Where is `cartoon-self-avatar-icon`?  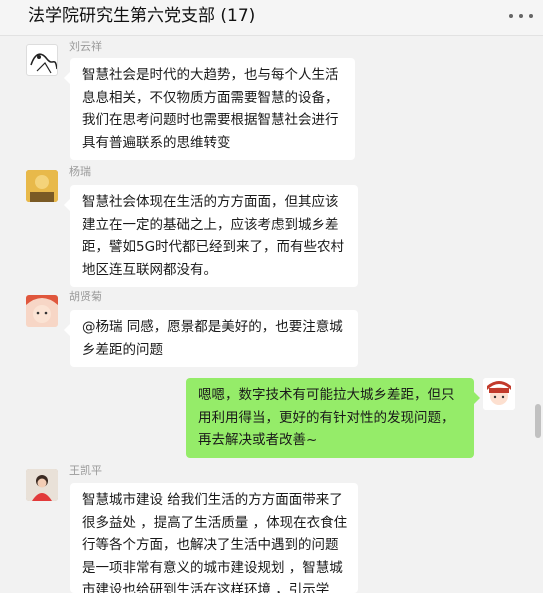 cartoon-self-avatar-icon is located at coordinates (499, 394).